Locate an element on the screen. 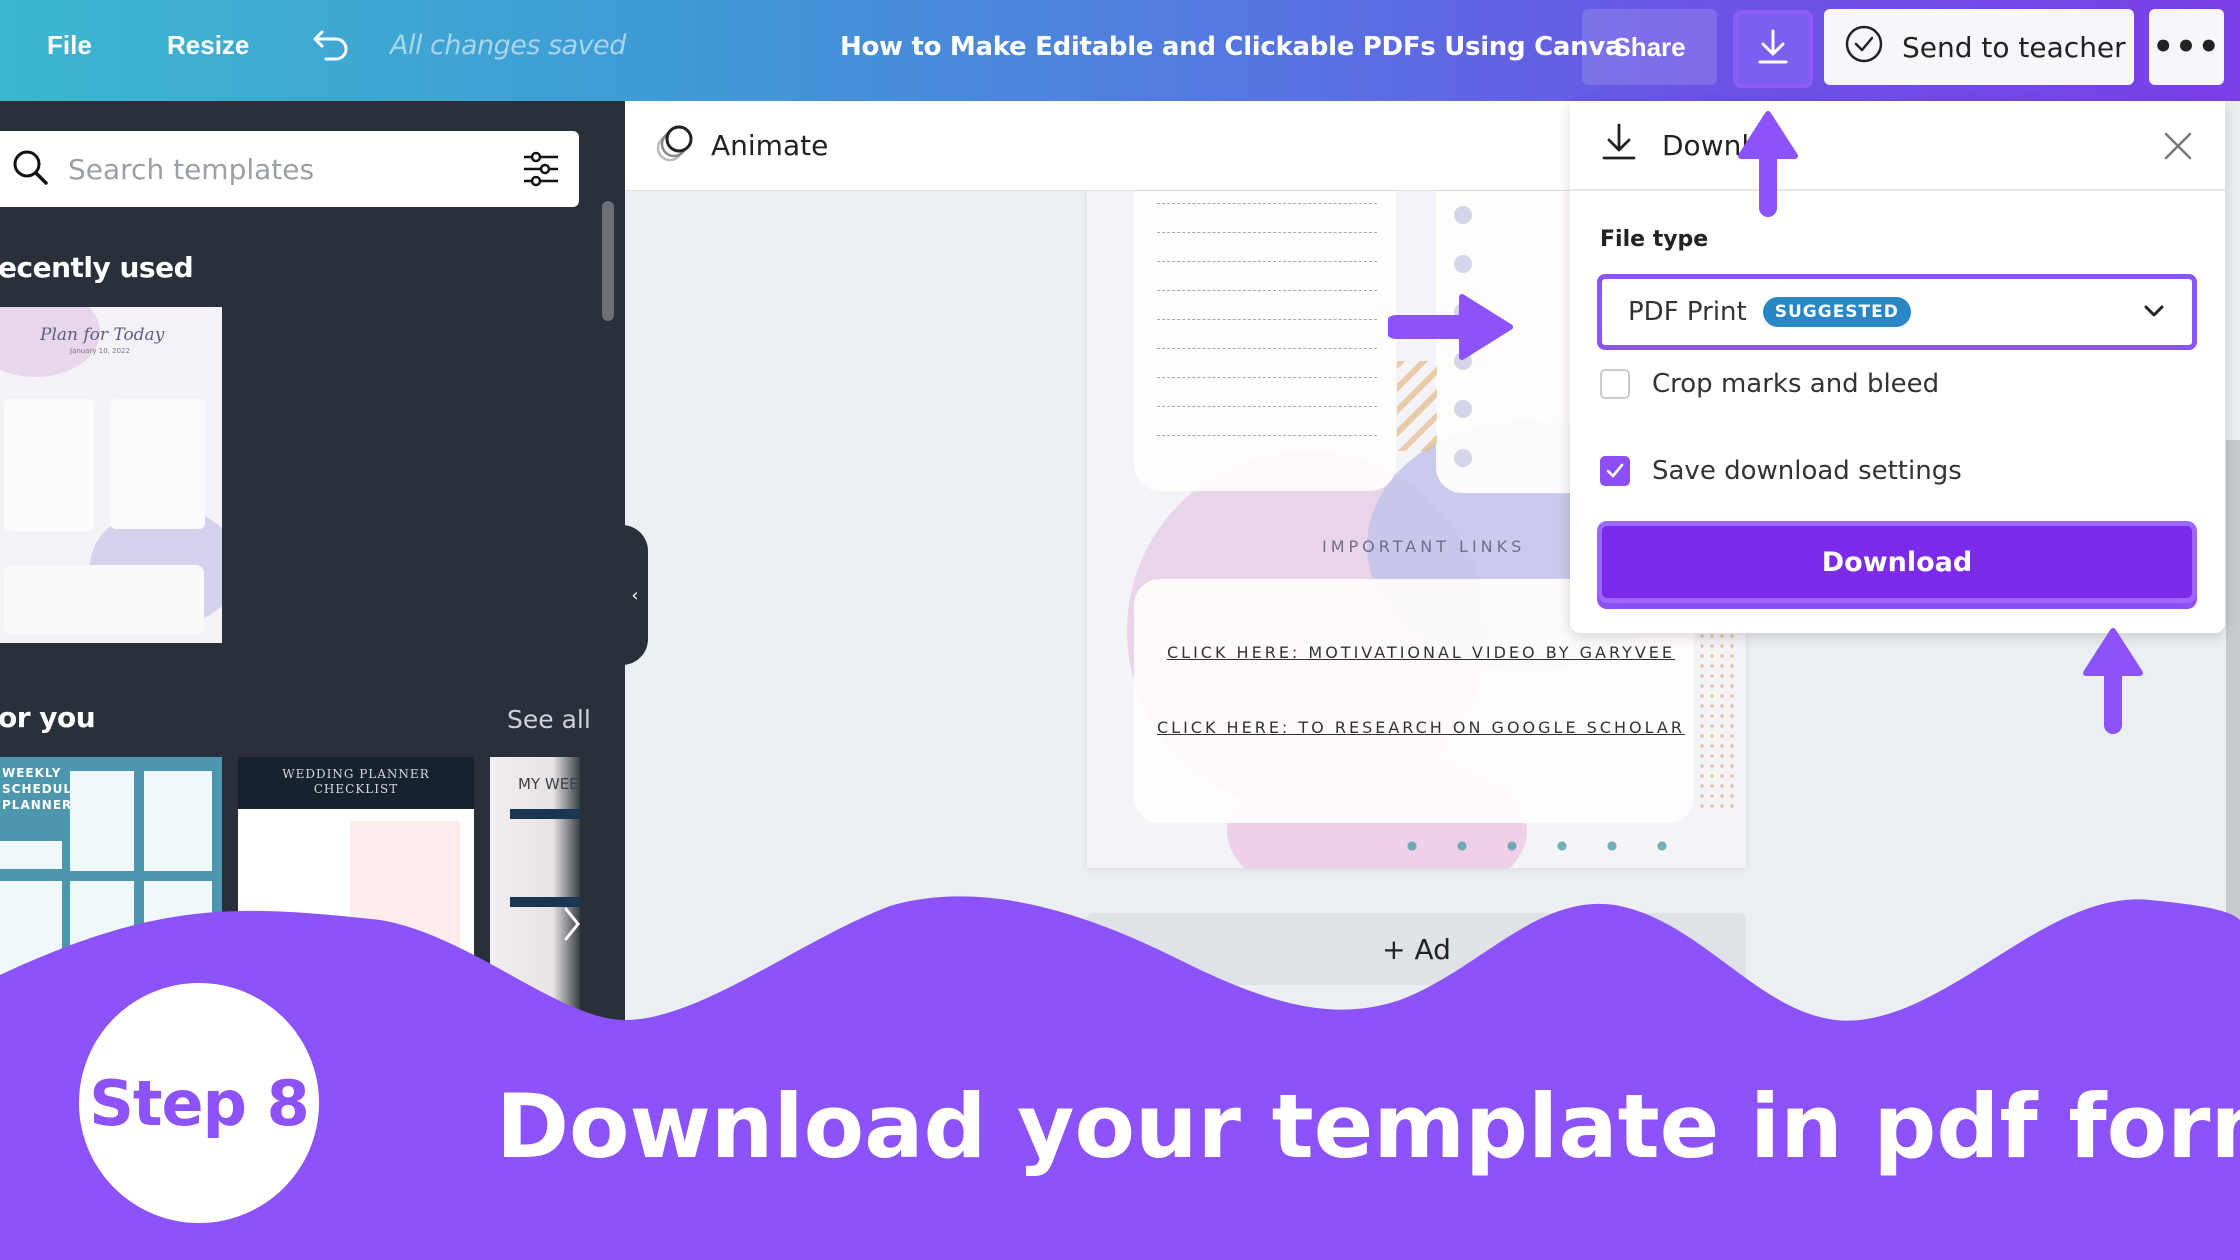 Image resolution: width=2240 pixels, height=1260 pixels. filter-icon is located at coordinates (541, 171).